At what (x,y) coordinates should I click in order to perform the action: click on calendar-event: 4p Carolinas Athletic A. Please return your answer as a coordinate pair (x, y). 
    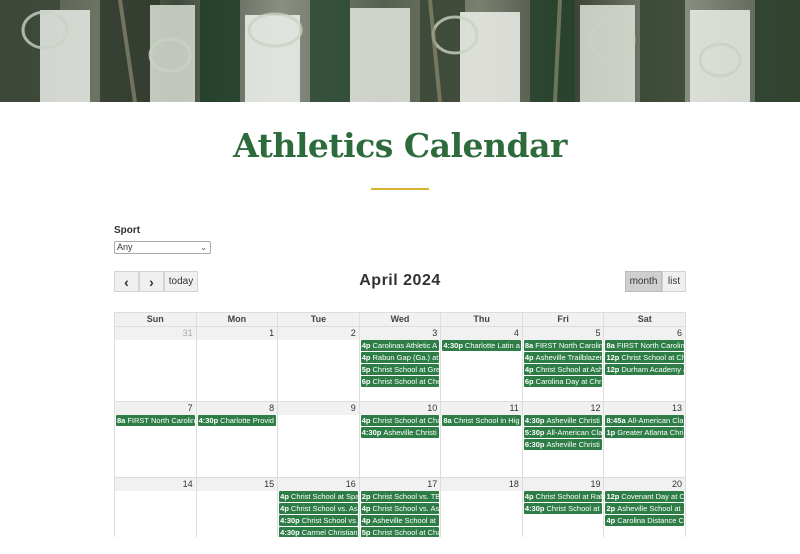
    Looking at the image, I should click on (400, 345).